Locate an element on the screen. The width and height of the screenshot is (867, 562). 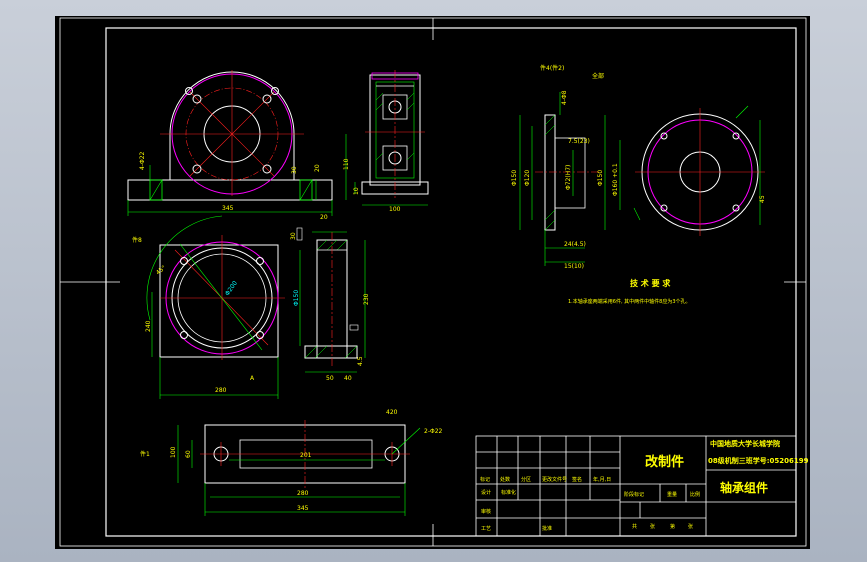
notes-title: 技 术 要 求 is located at coordinates (650, 283).